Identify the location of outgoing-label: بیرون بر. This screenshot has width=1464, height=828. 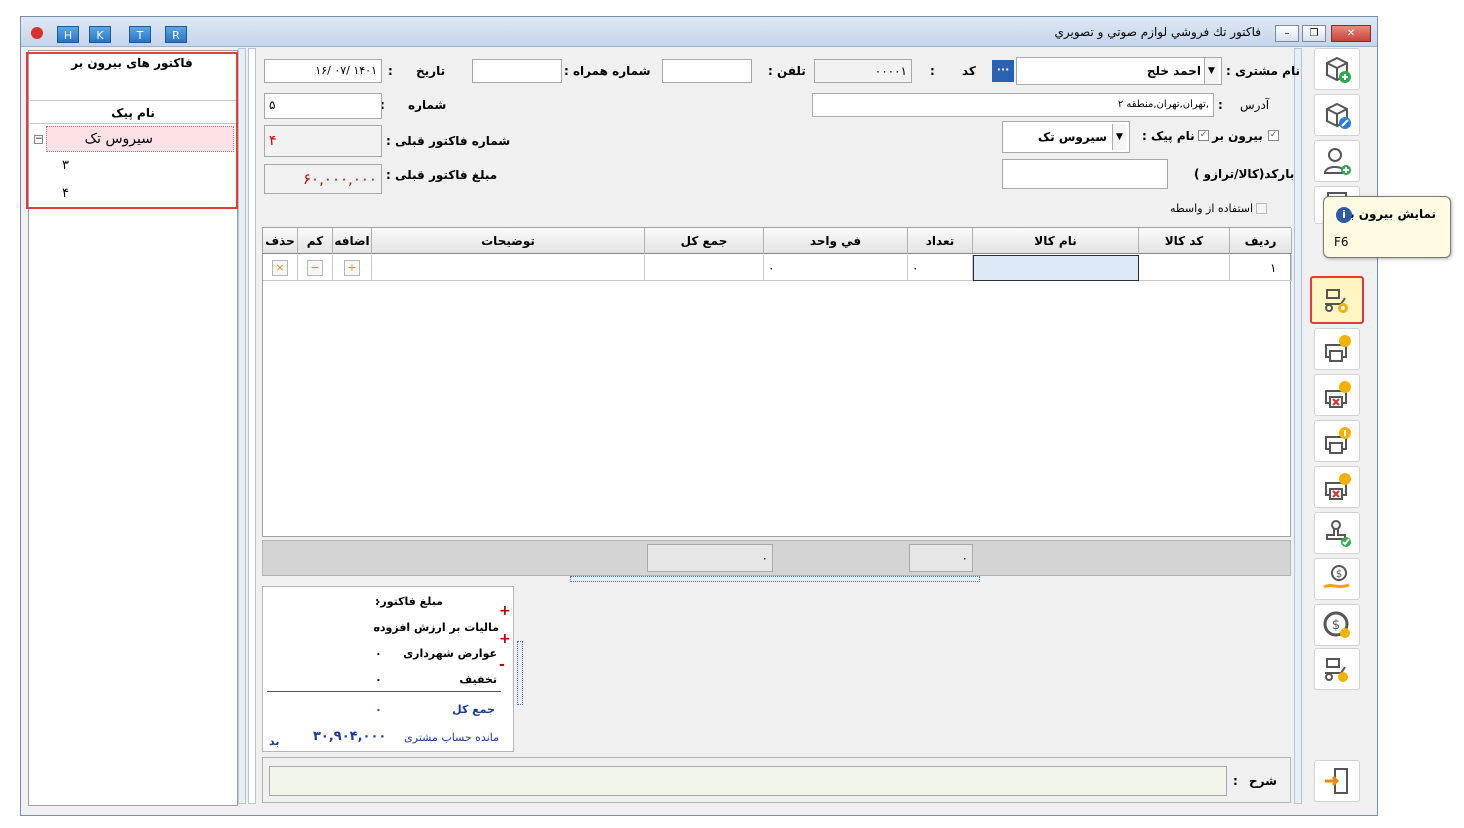
(1237, 136).